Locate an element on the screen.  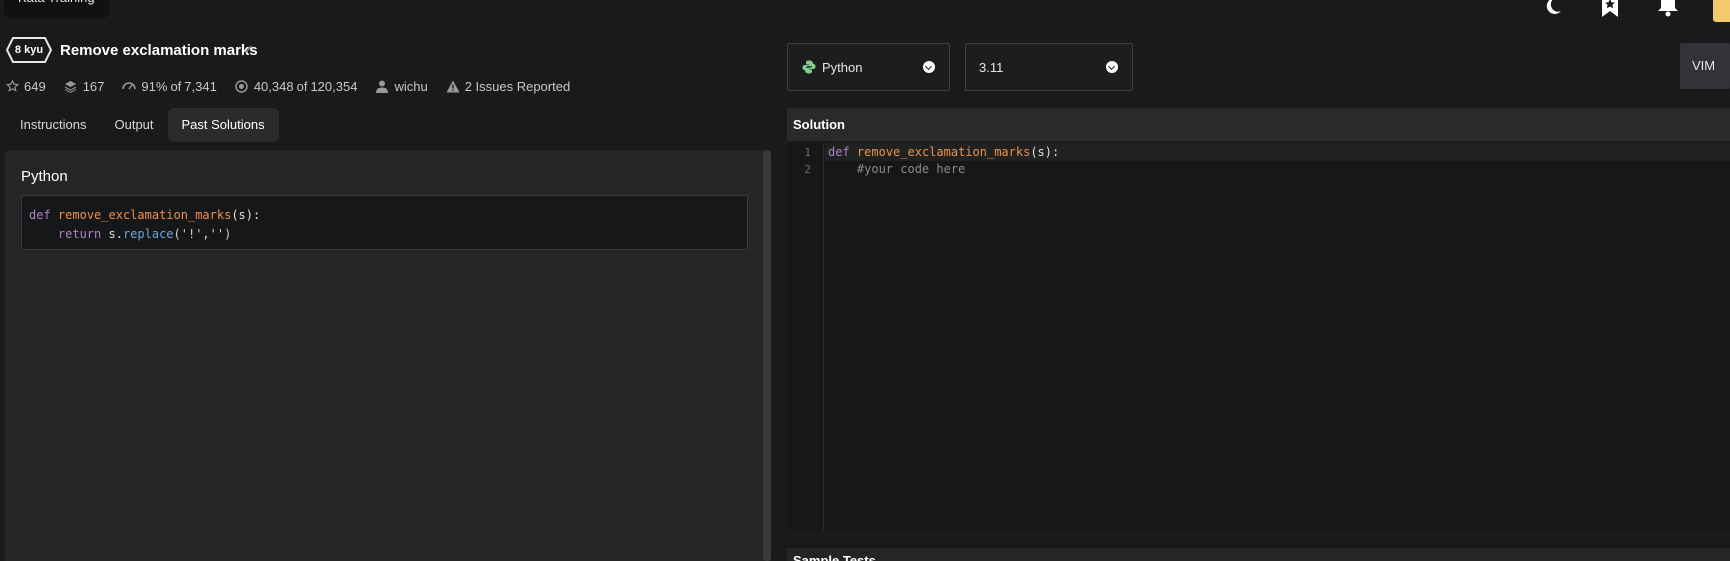
past-solution-language: Python is located at coordinates (44, 176).